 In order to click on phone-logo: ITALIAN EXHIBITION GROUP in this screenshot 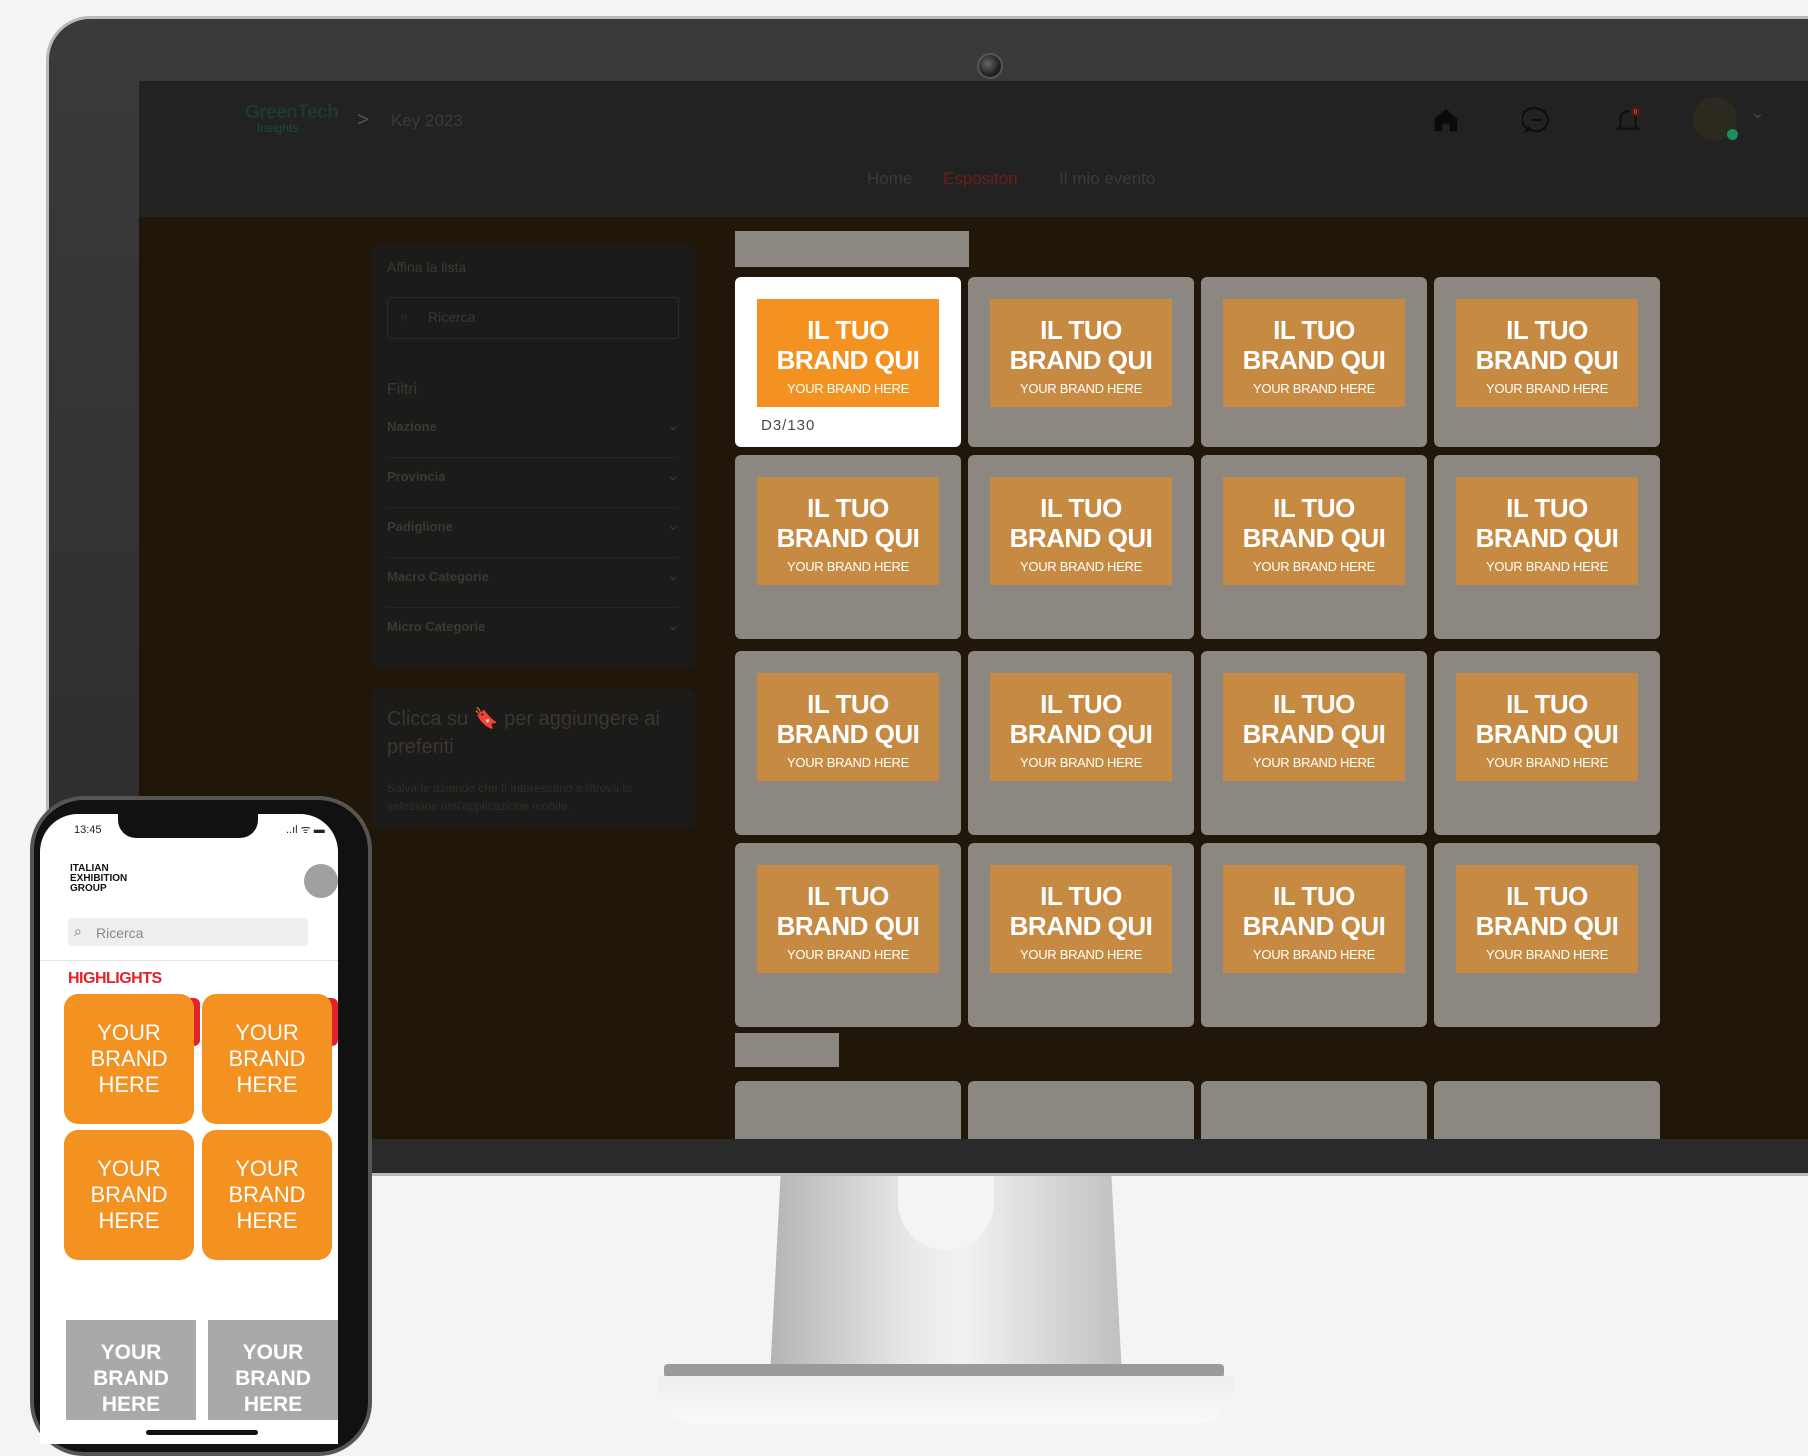, I will do `click(99, 878)`.